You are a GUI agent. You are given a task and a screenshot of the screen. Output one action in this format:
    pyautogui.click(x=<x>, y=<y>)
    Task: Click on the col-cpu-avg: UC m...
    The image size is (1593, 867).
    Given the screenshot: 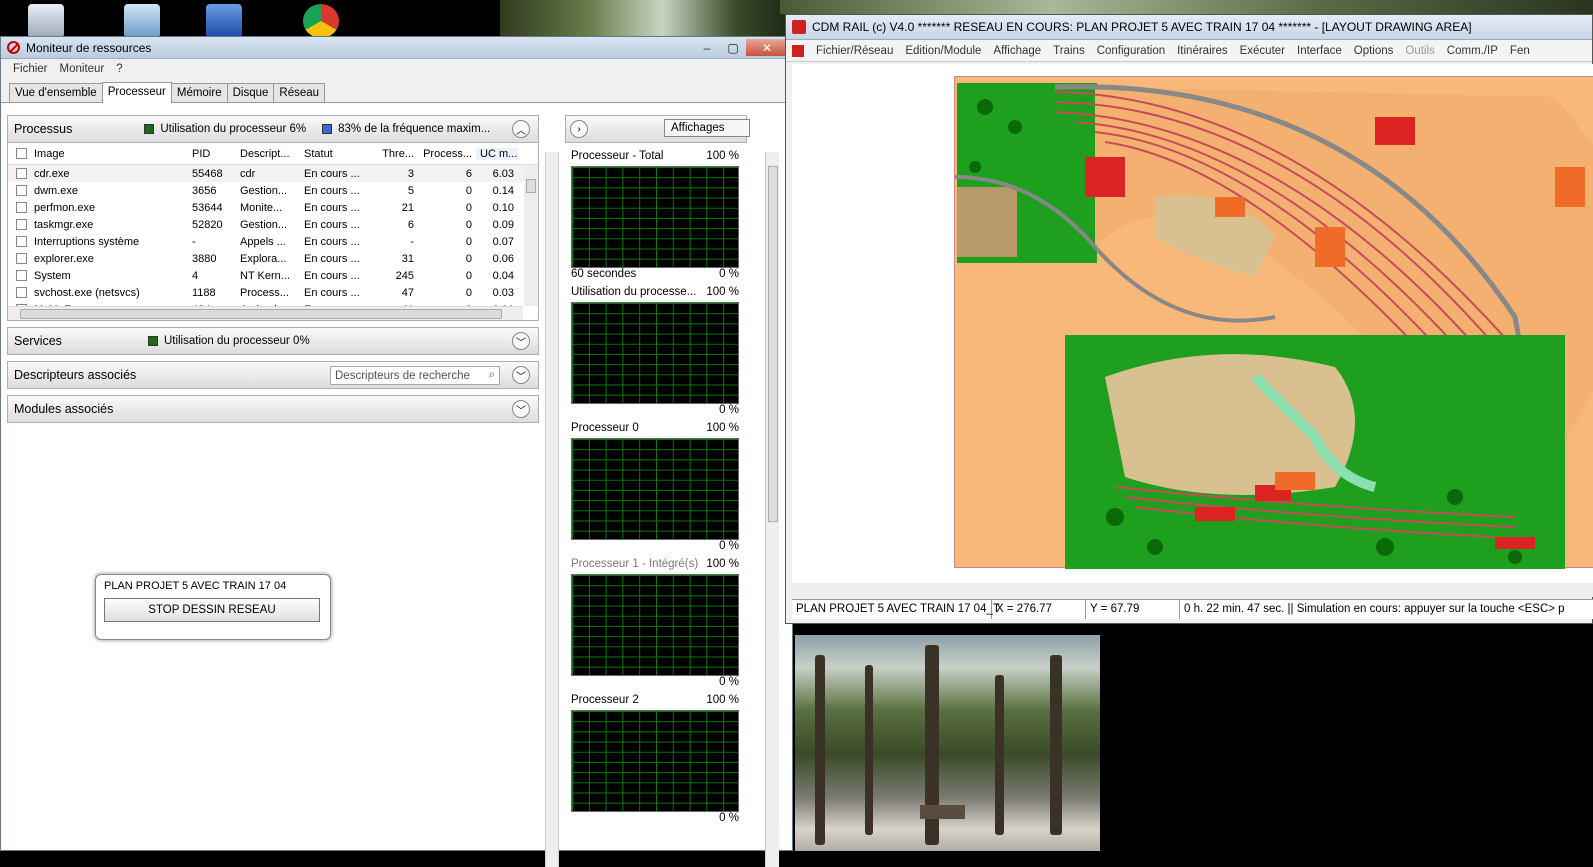 What is the action you would take?
    pyautogui.click(x=497, y=153)
    